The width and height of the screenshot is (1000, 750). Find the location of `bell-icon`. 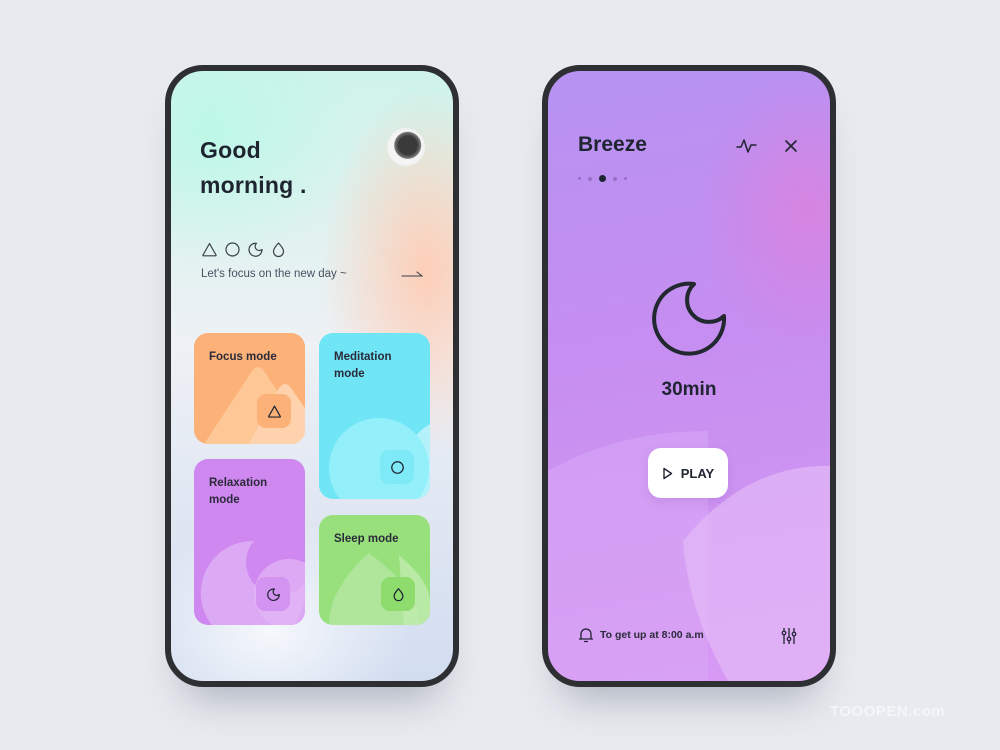

bell-icon is located at coordinates (586, 635).